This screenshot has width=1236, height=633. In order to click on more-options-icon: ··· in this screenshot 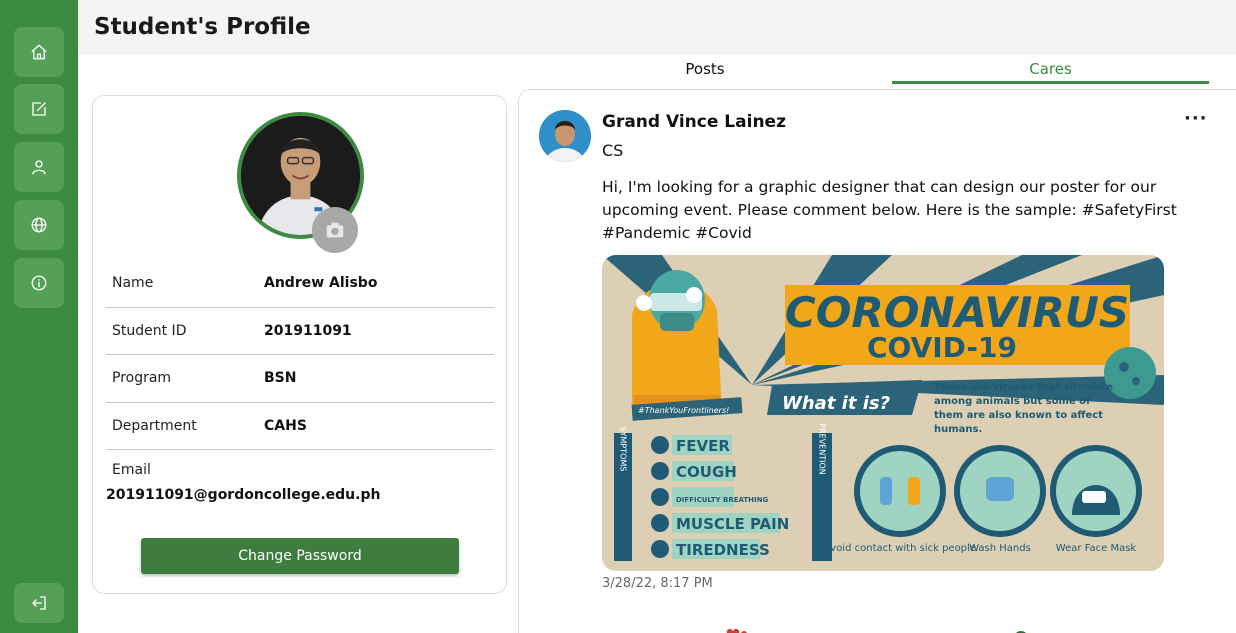, I will do `click(1196, 118)`.